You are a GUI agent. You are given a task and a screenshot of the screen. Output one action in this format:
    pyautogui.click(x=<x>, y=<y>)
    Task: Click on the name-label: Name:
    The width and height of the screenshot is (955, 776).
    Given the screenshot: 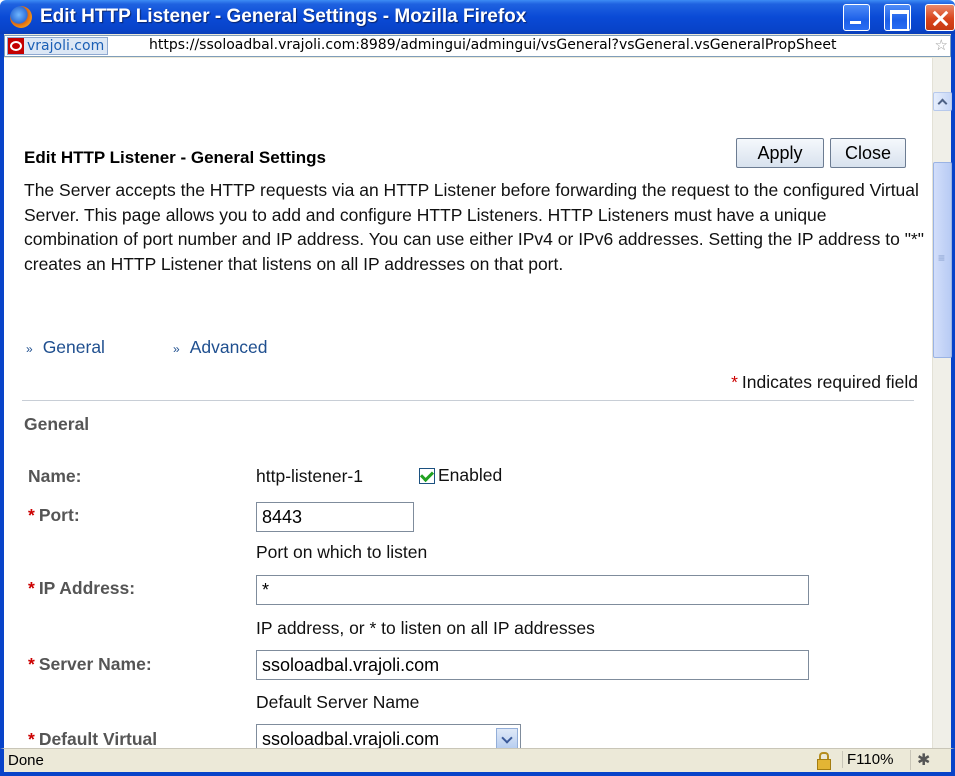 What is the action you would take?
    pyautogui.click(x=55, y=476)
    